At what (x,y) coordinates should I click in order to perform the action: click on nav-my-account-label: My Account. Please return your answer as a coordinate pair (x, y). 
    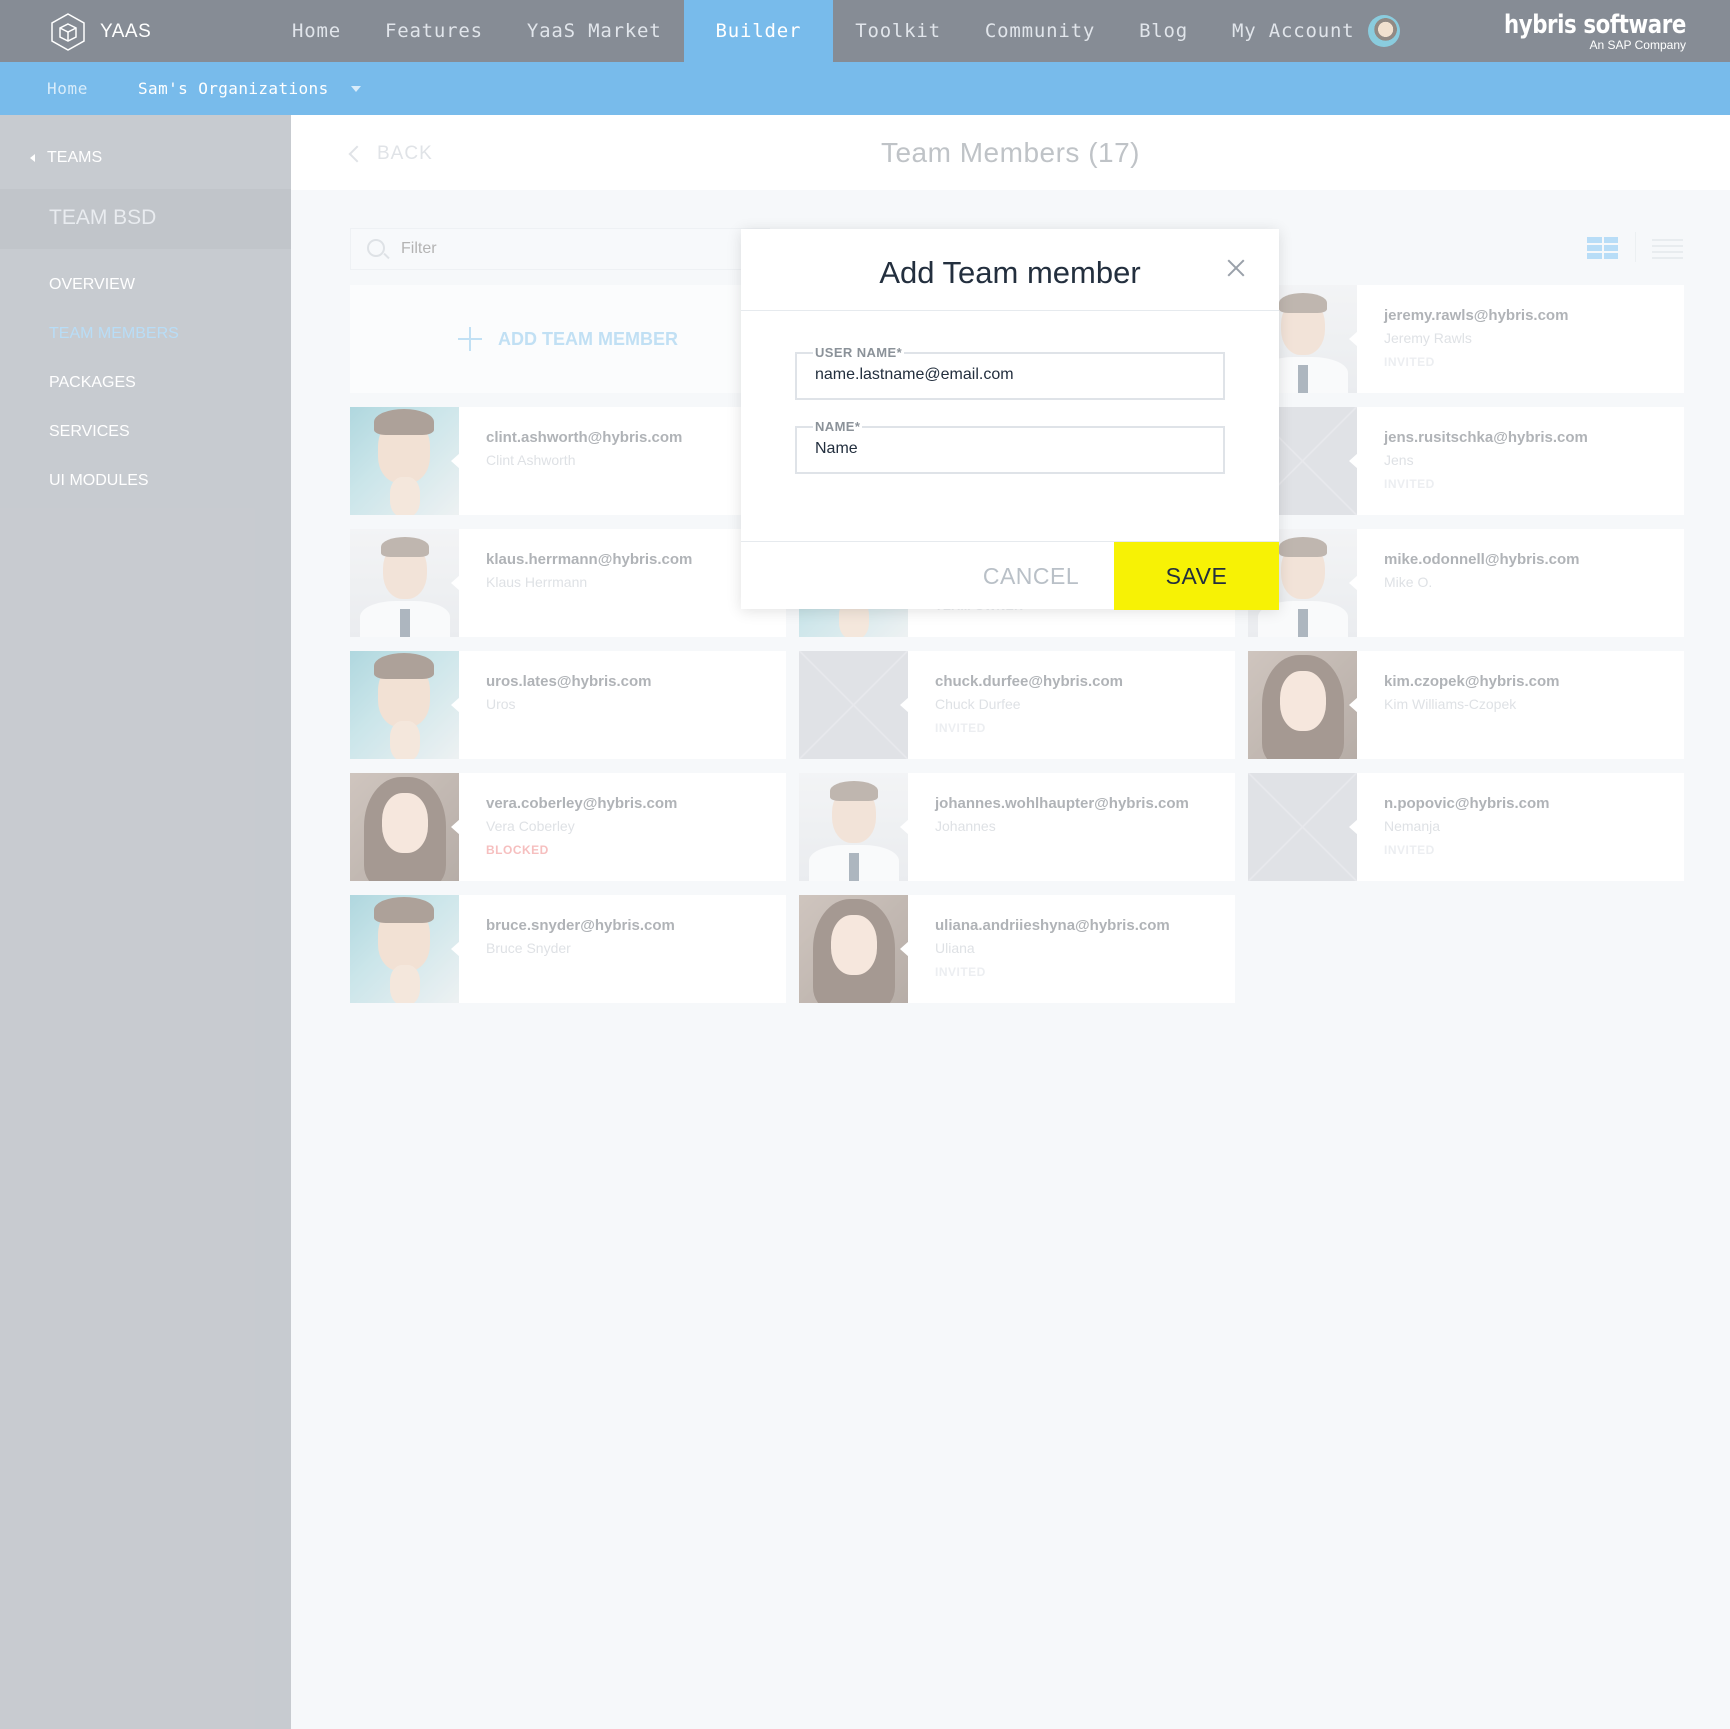
    Looking at the image, I should click on (1293, 31).